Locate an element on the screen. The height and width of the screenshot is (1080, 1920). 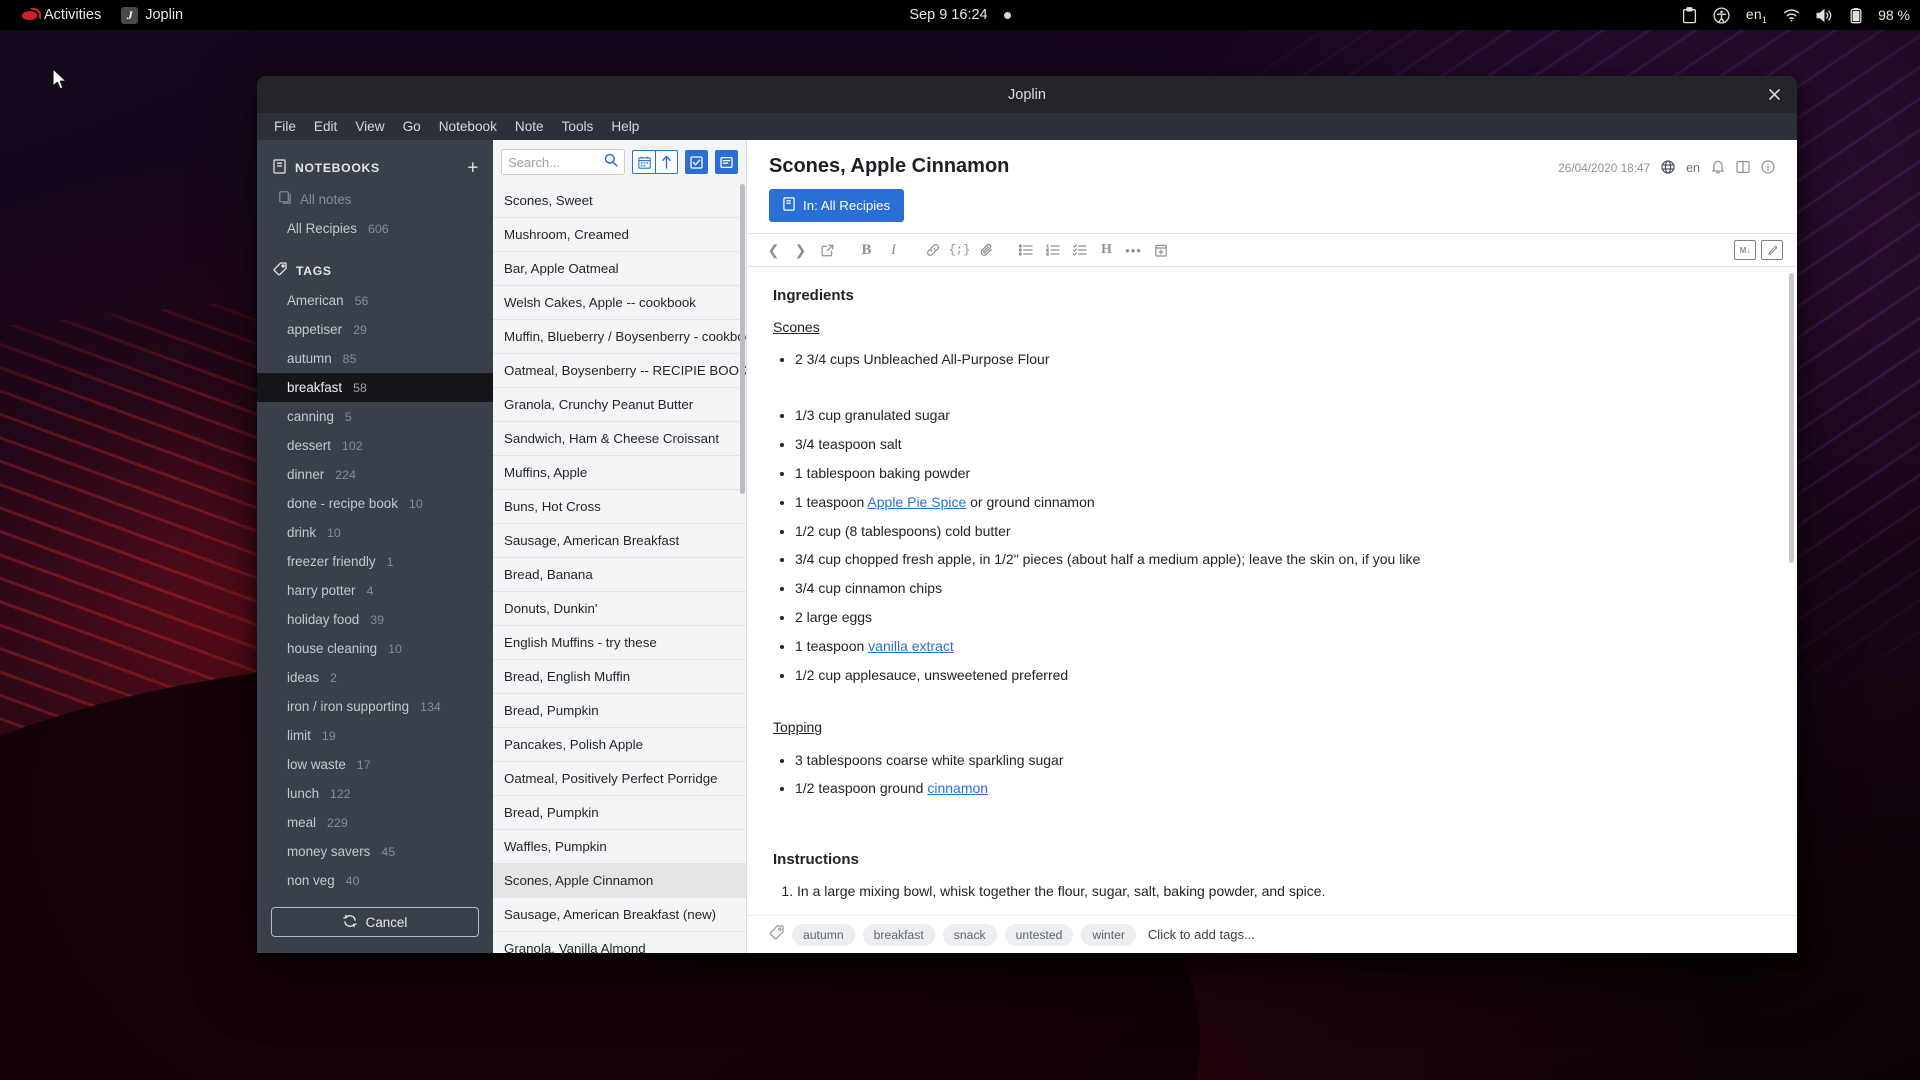
notebooks-section-header: NOTEBOOKS + is located at coordinates (375, 168).